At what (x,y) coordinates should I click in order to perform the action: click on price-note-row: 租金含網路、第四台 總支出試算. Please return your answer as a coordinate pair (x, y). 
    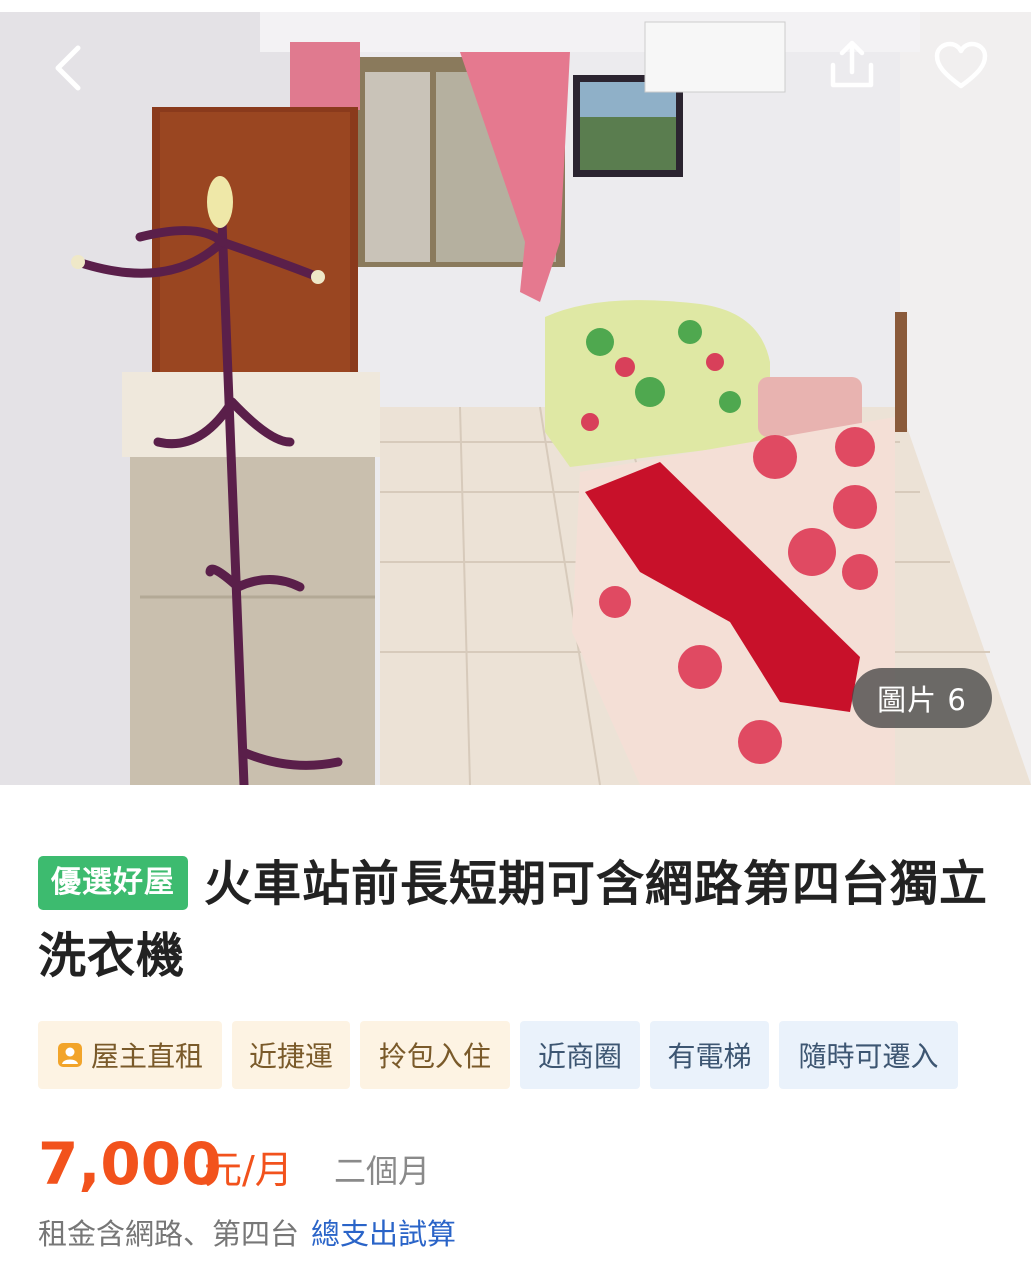
    Looking at the image, I should click on (247, 1234).